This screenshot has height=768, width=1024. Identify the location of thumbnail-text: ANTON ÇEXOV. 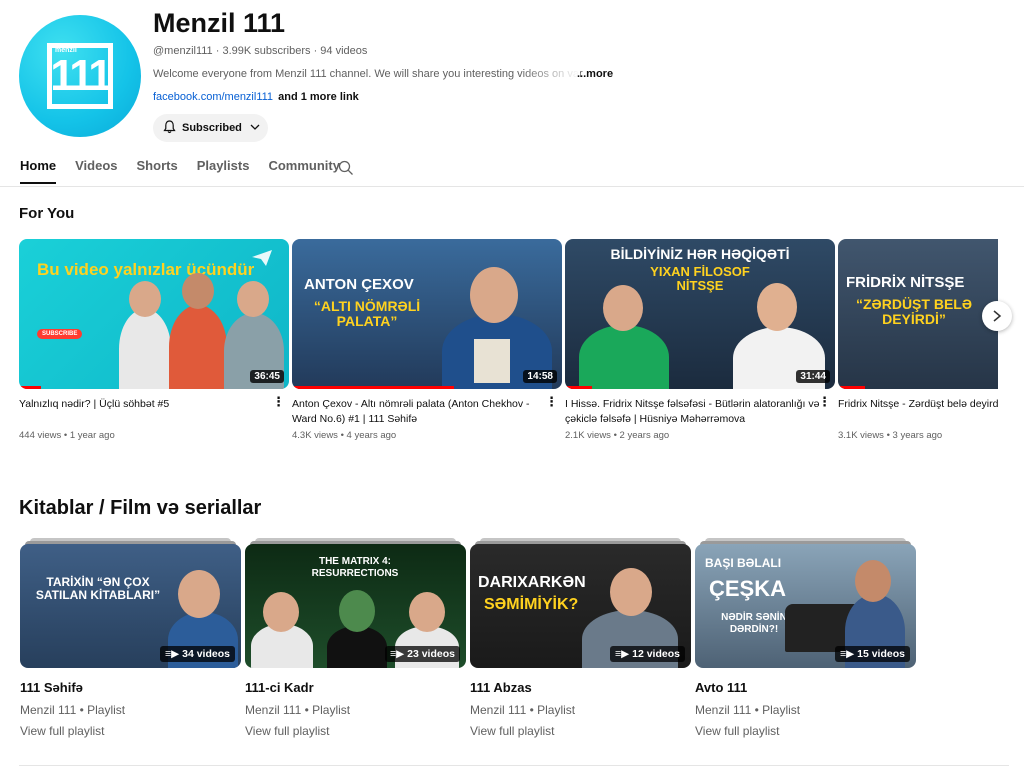
(359, 284).